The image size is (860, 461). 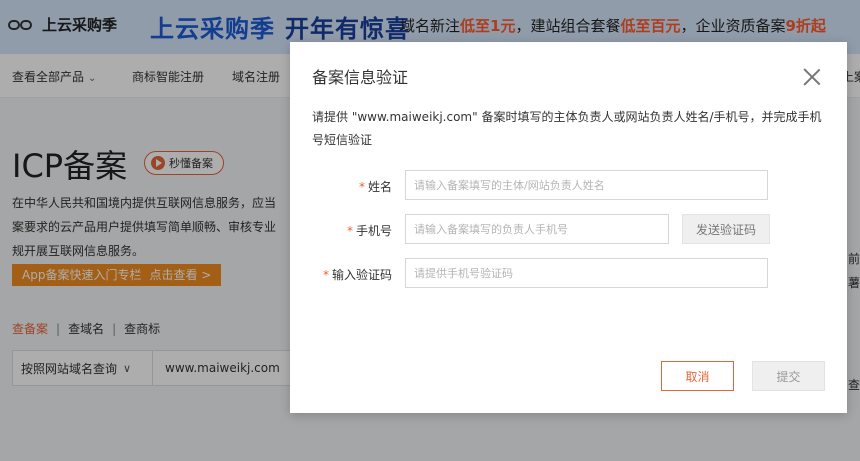 I want to click on verification-code-input, so click(x=586, y=273).